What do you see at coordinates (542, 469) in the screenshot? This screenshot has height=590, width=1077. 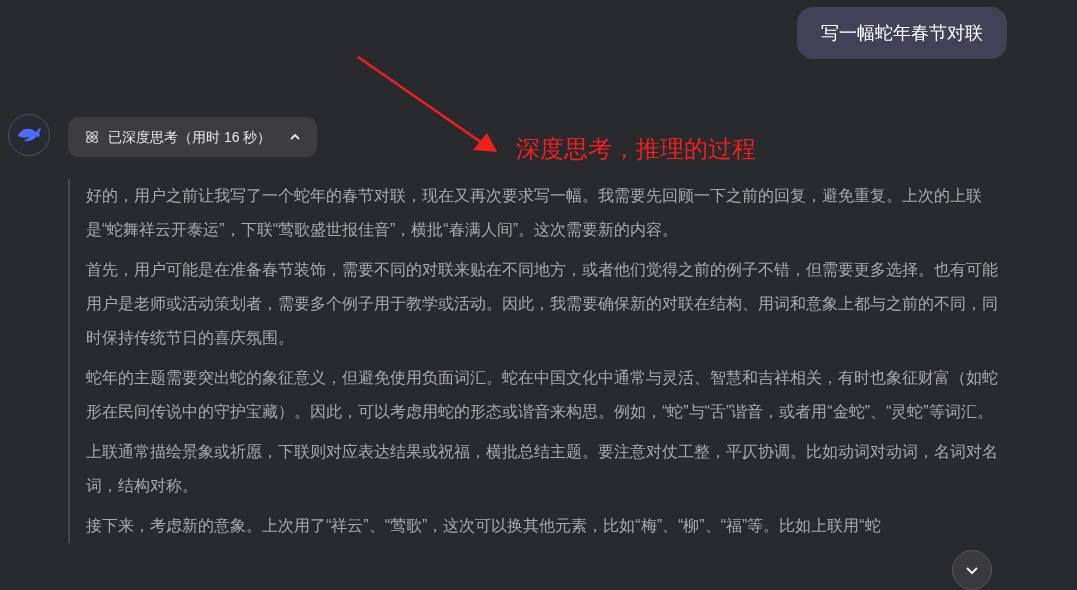 I see `thinking-paragraph: 上联通常描绘景象或祈愿，下联则对应表达结果或祝福，横批总结主题。要注意对仗工整，平仄协调。比如动词对动词，名词对名词，结构对称。` at bounding box center [542, 469].